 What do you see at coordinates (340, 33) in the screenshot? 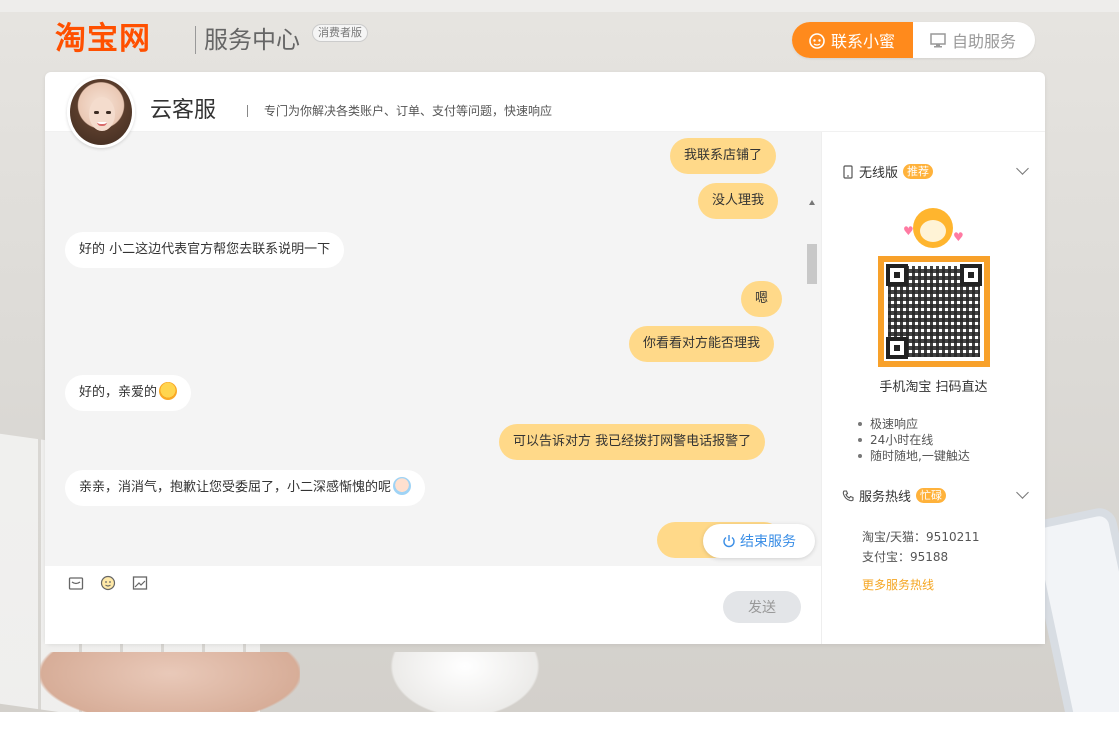
I see `consumer-edition-badge: 消费者版` at bounding box center [340, 33].